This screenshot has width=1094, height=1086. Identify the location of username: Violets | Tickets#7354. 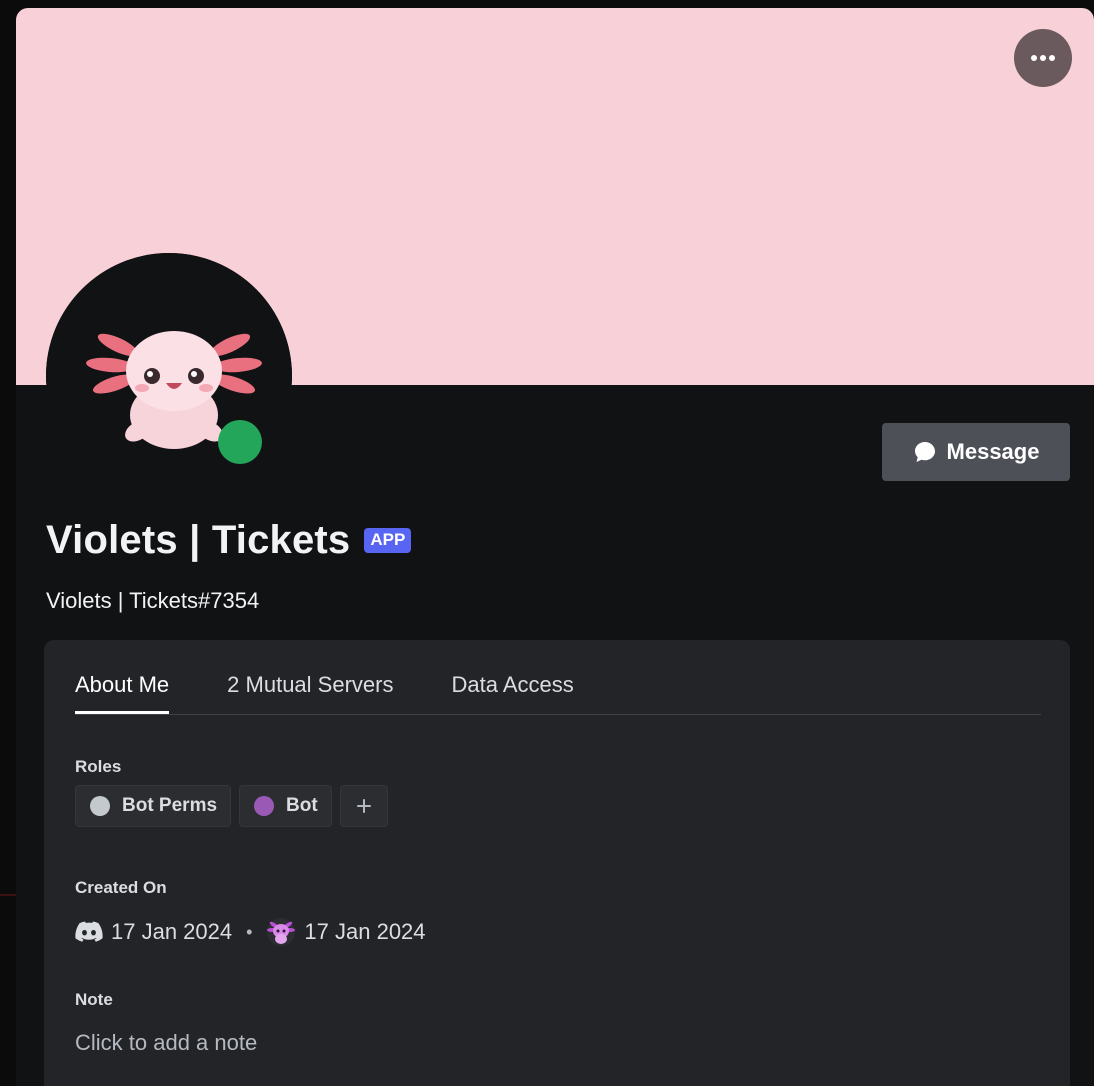
(153, 600).